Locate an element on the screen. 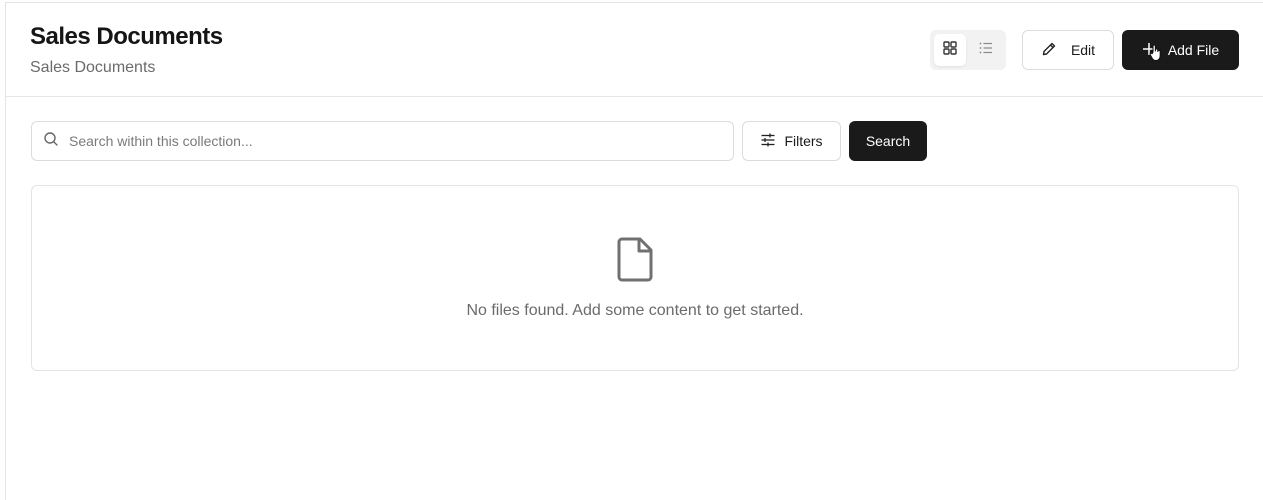  page-title: Sales Documents is located at coordinates (126, 36).